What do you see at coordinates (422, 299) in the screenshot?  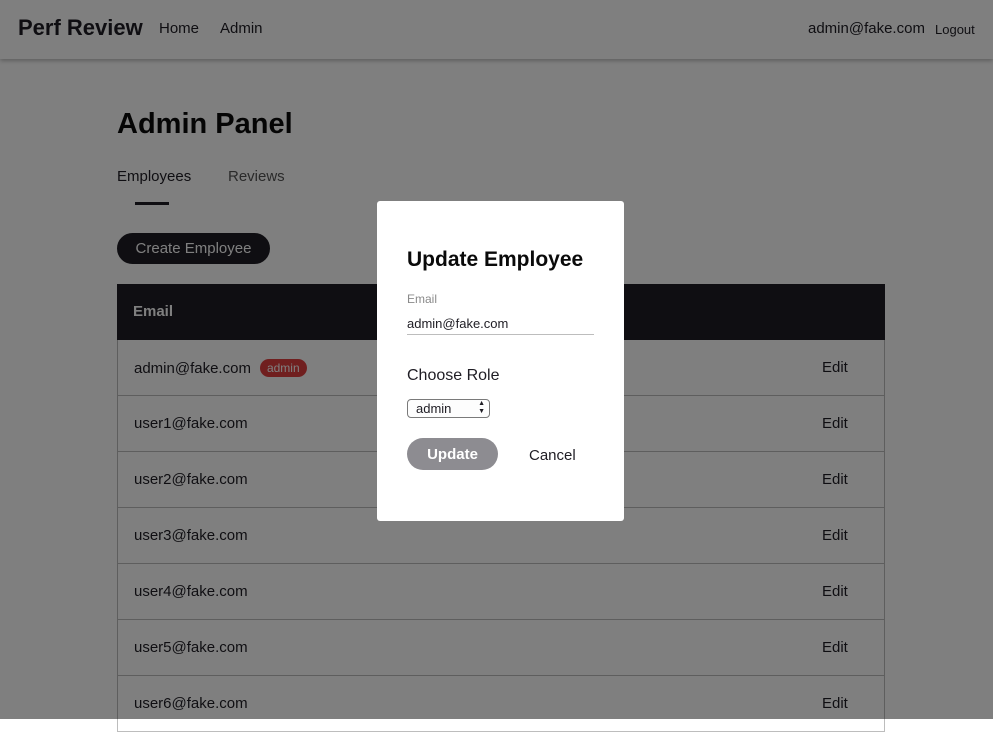 I see `email-field-label: Email` at bounding box center [422, 299].